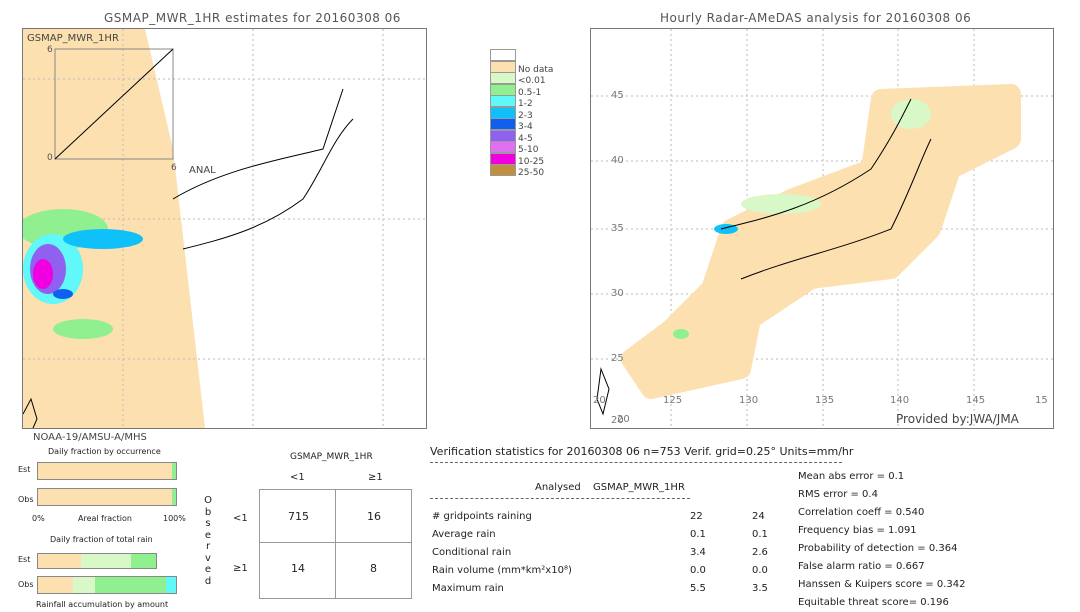 The height and width of the screenshot is (612, 1080). I want to click on lat-tick: 25, so click(617, 358).